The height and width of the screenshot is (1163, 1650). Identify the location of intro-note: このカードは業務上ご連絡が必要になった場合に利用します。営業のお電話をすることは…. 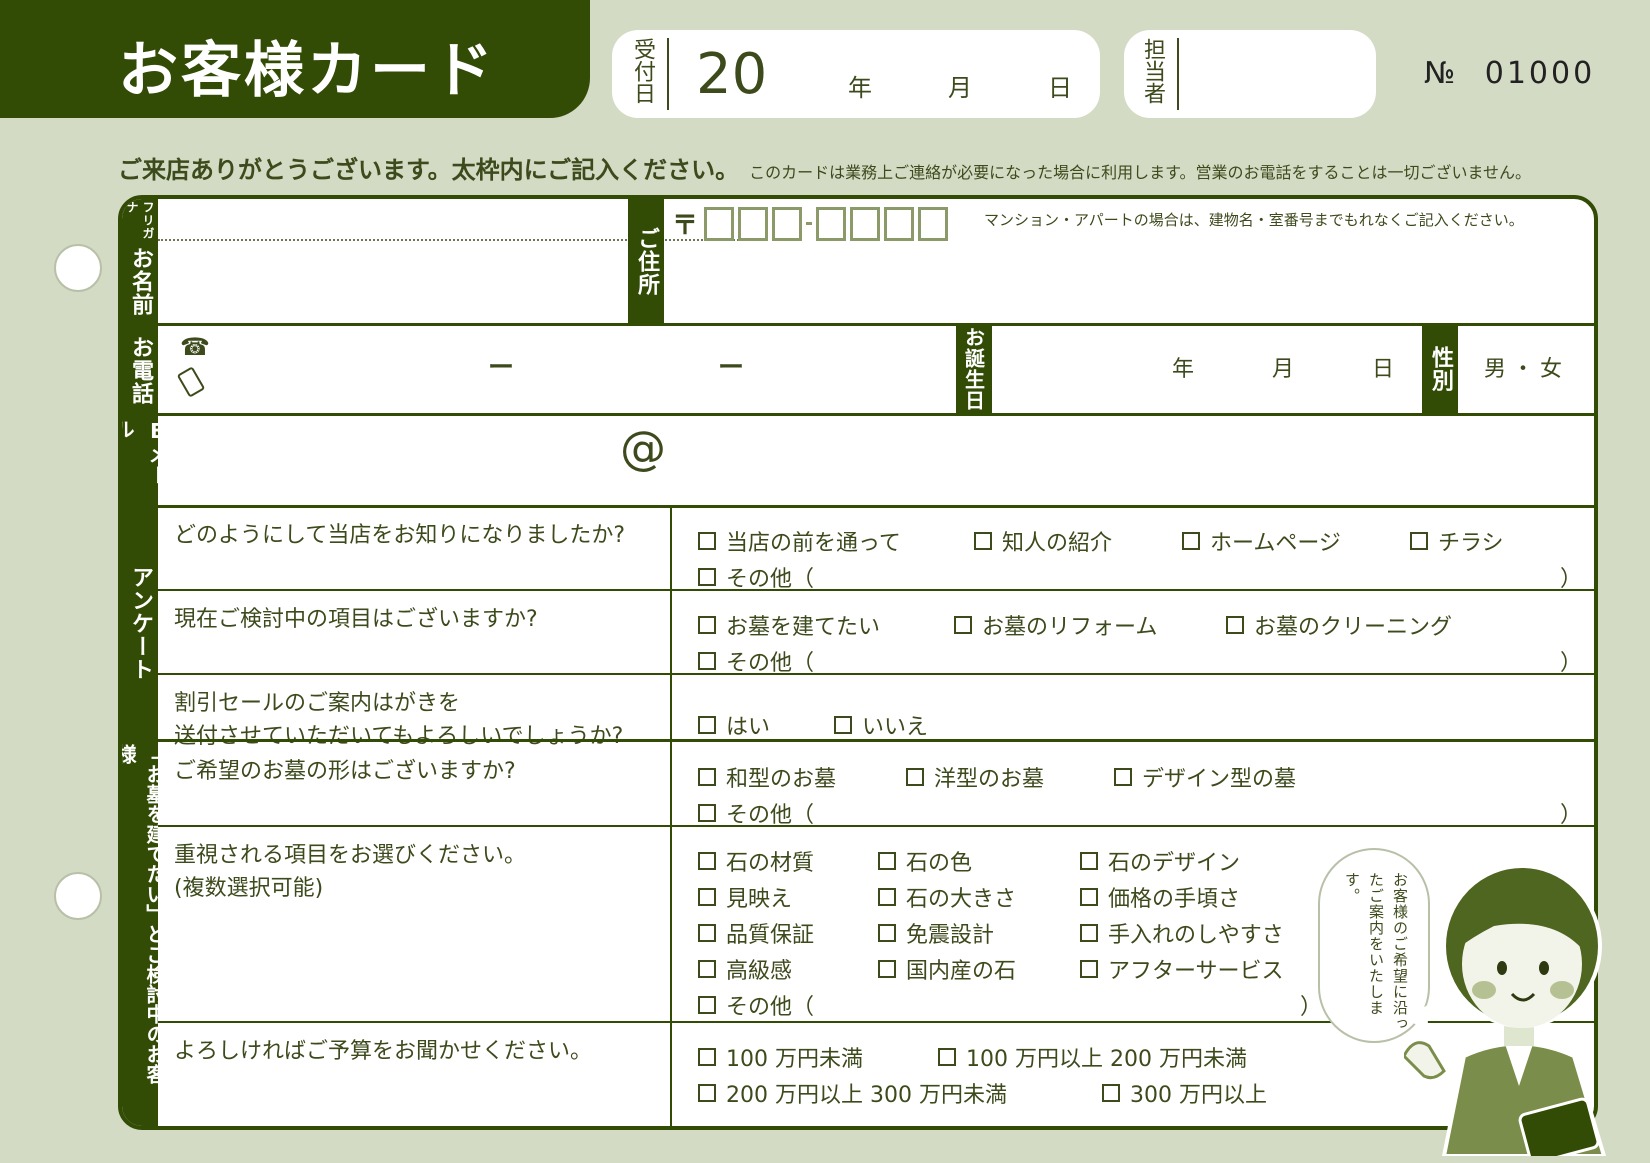
(1140, 172).